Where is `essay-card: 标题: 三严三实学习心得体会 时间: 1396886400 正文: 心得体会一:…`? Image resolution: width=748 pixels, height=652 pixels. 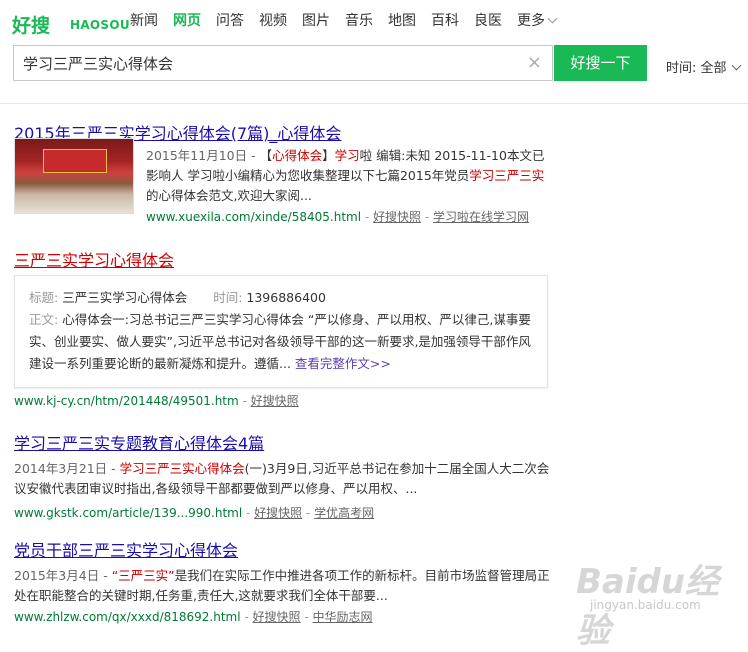 essay-card: 标题: 三严三实学习心得体会 时间: 1396886400 正文: 心得体会一:… is located at coordinates (281, 331).